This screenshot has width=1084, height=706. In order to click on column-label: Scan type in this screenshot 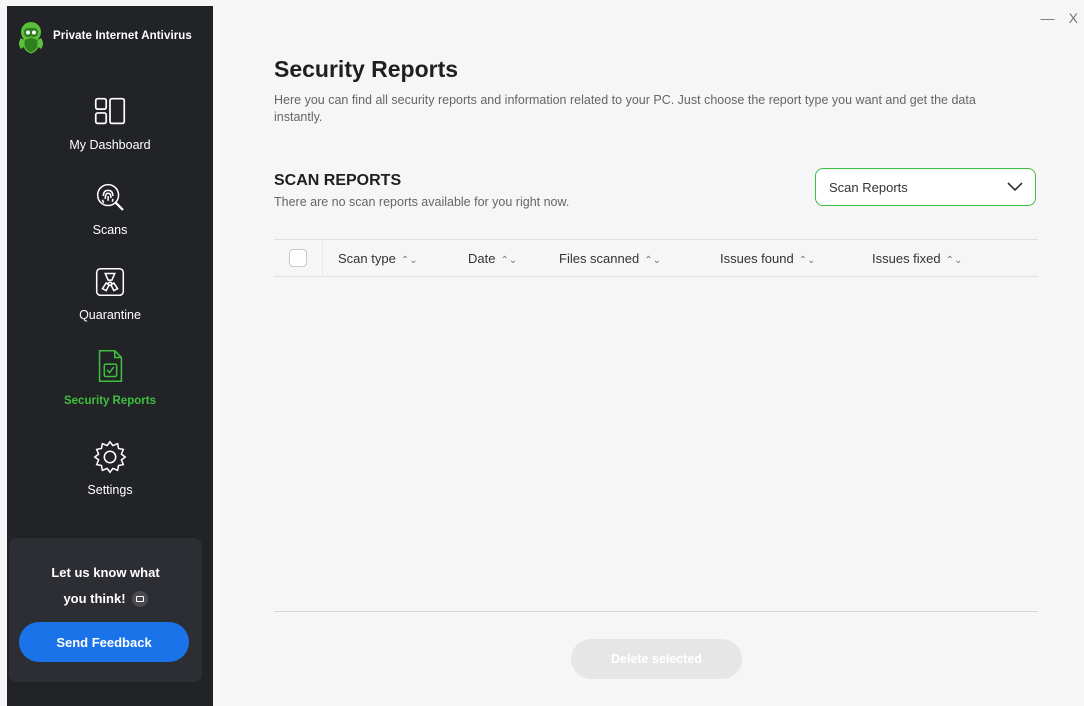, I will do `click(367, 258)`.